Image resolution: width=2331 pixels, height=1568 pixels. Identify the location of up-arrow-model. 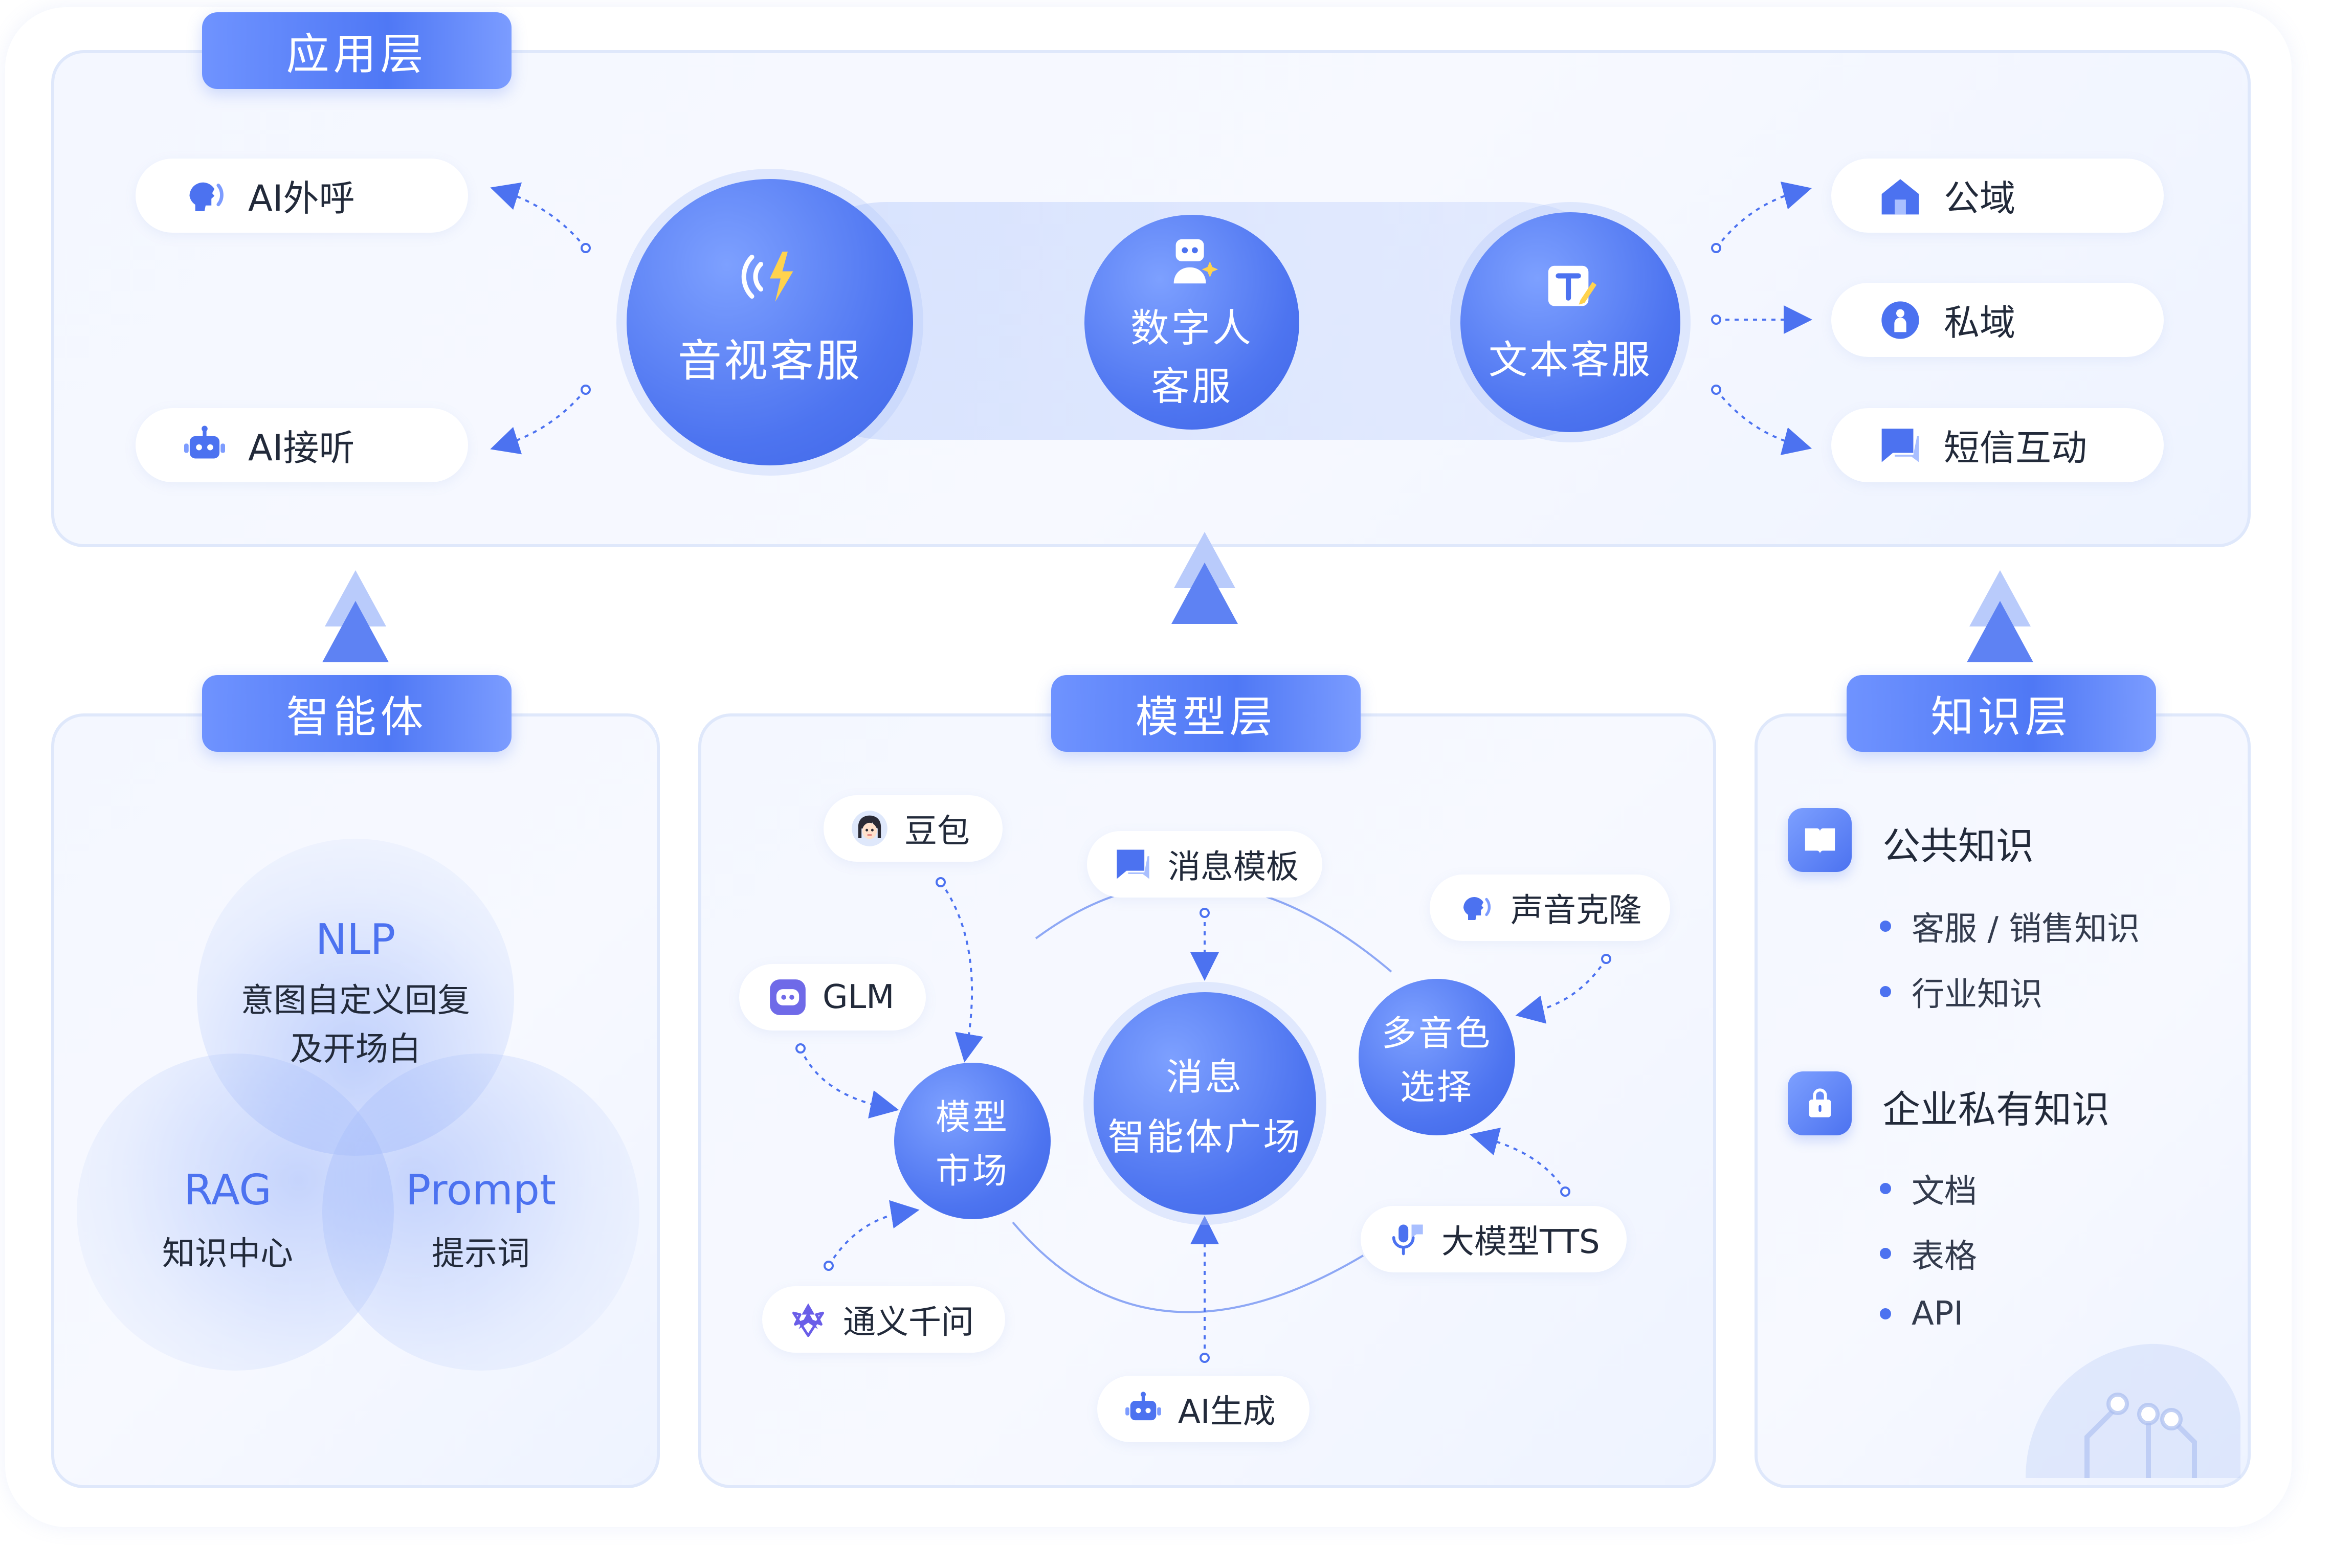
(1204, 578).